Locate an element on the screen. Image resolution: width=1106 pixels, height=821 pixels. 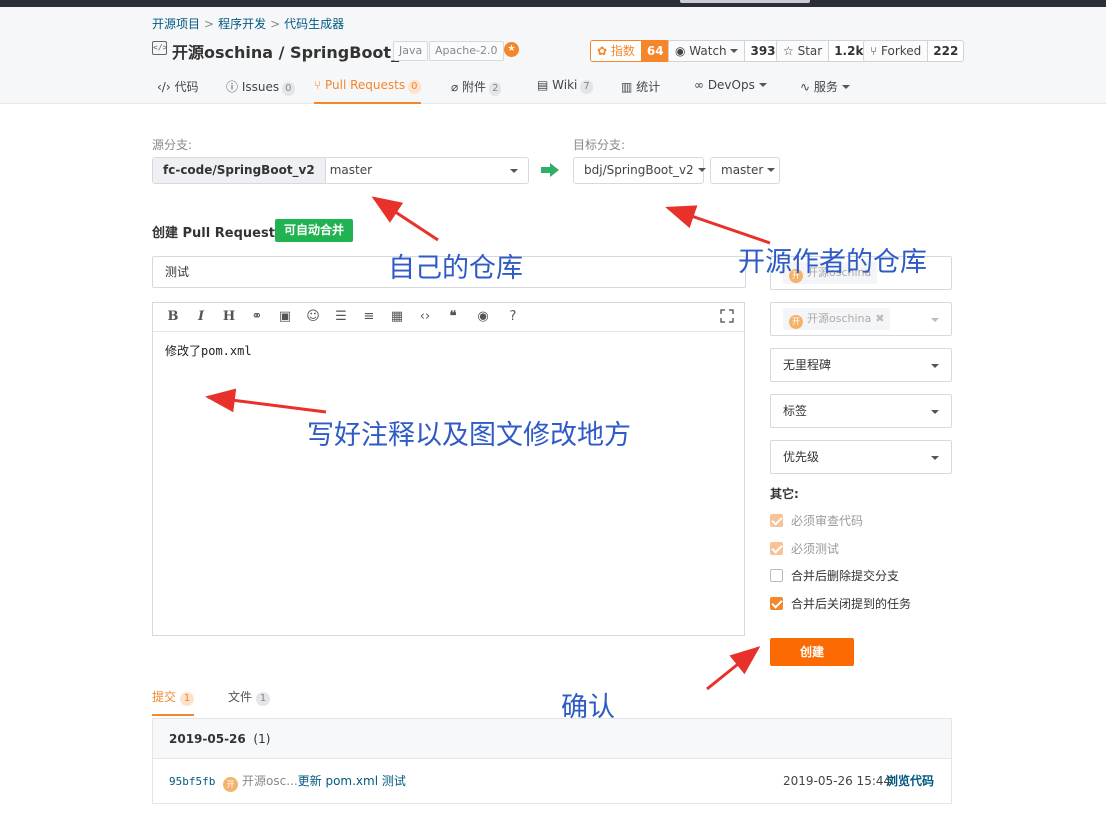
link-icon: ⚭ is located at coordinates (257, 317).